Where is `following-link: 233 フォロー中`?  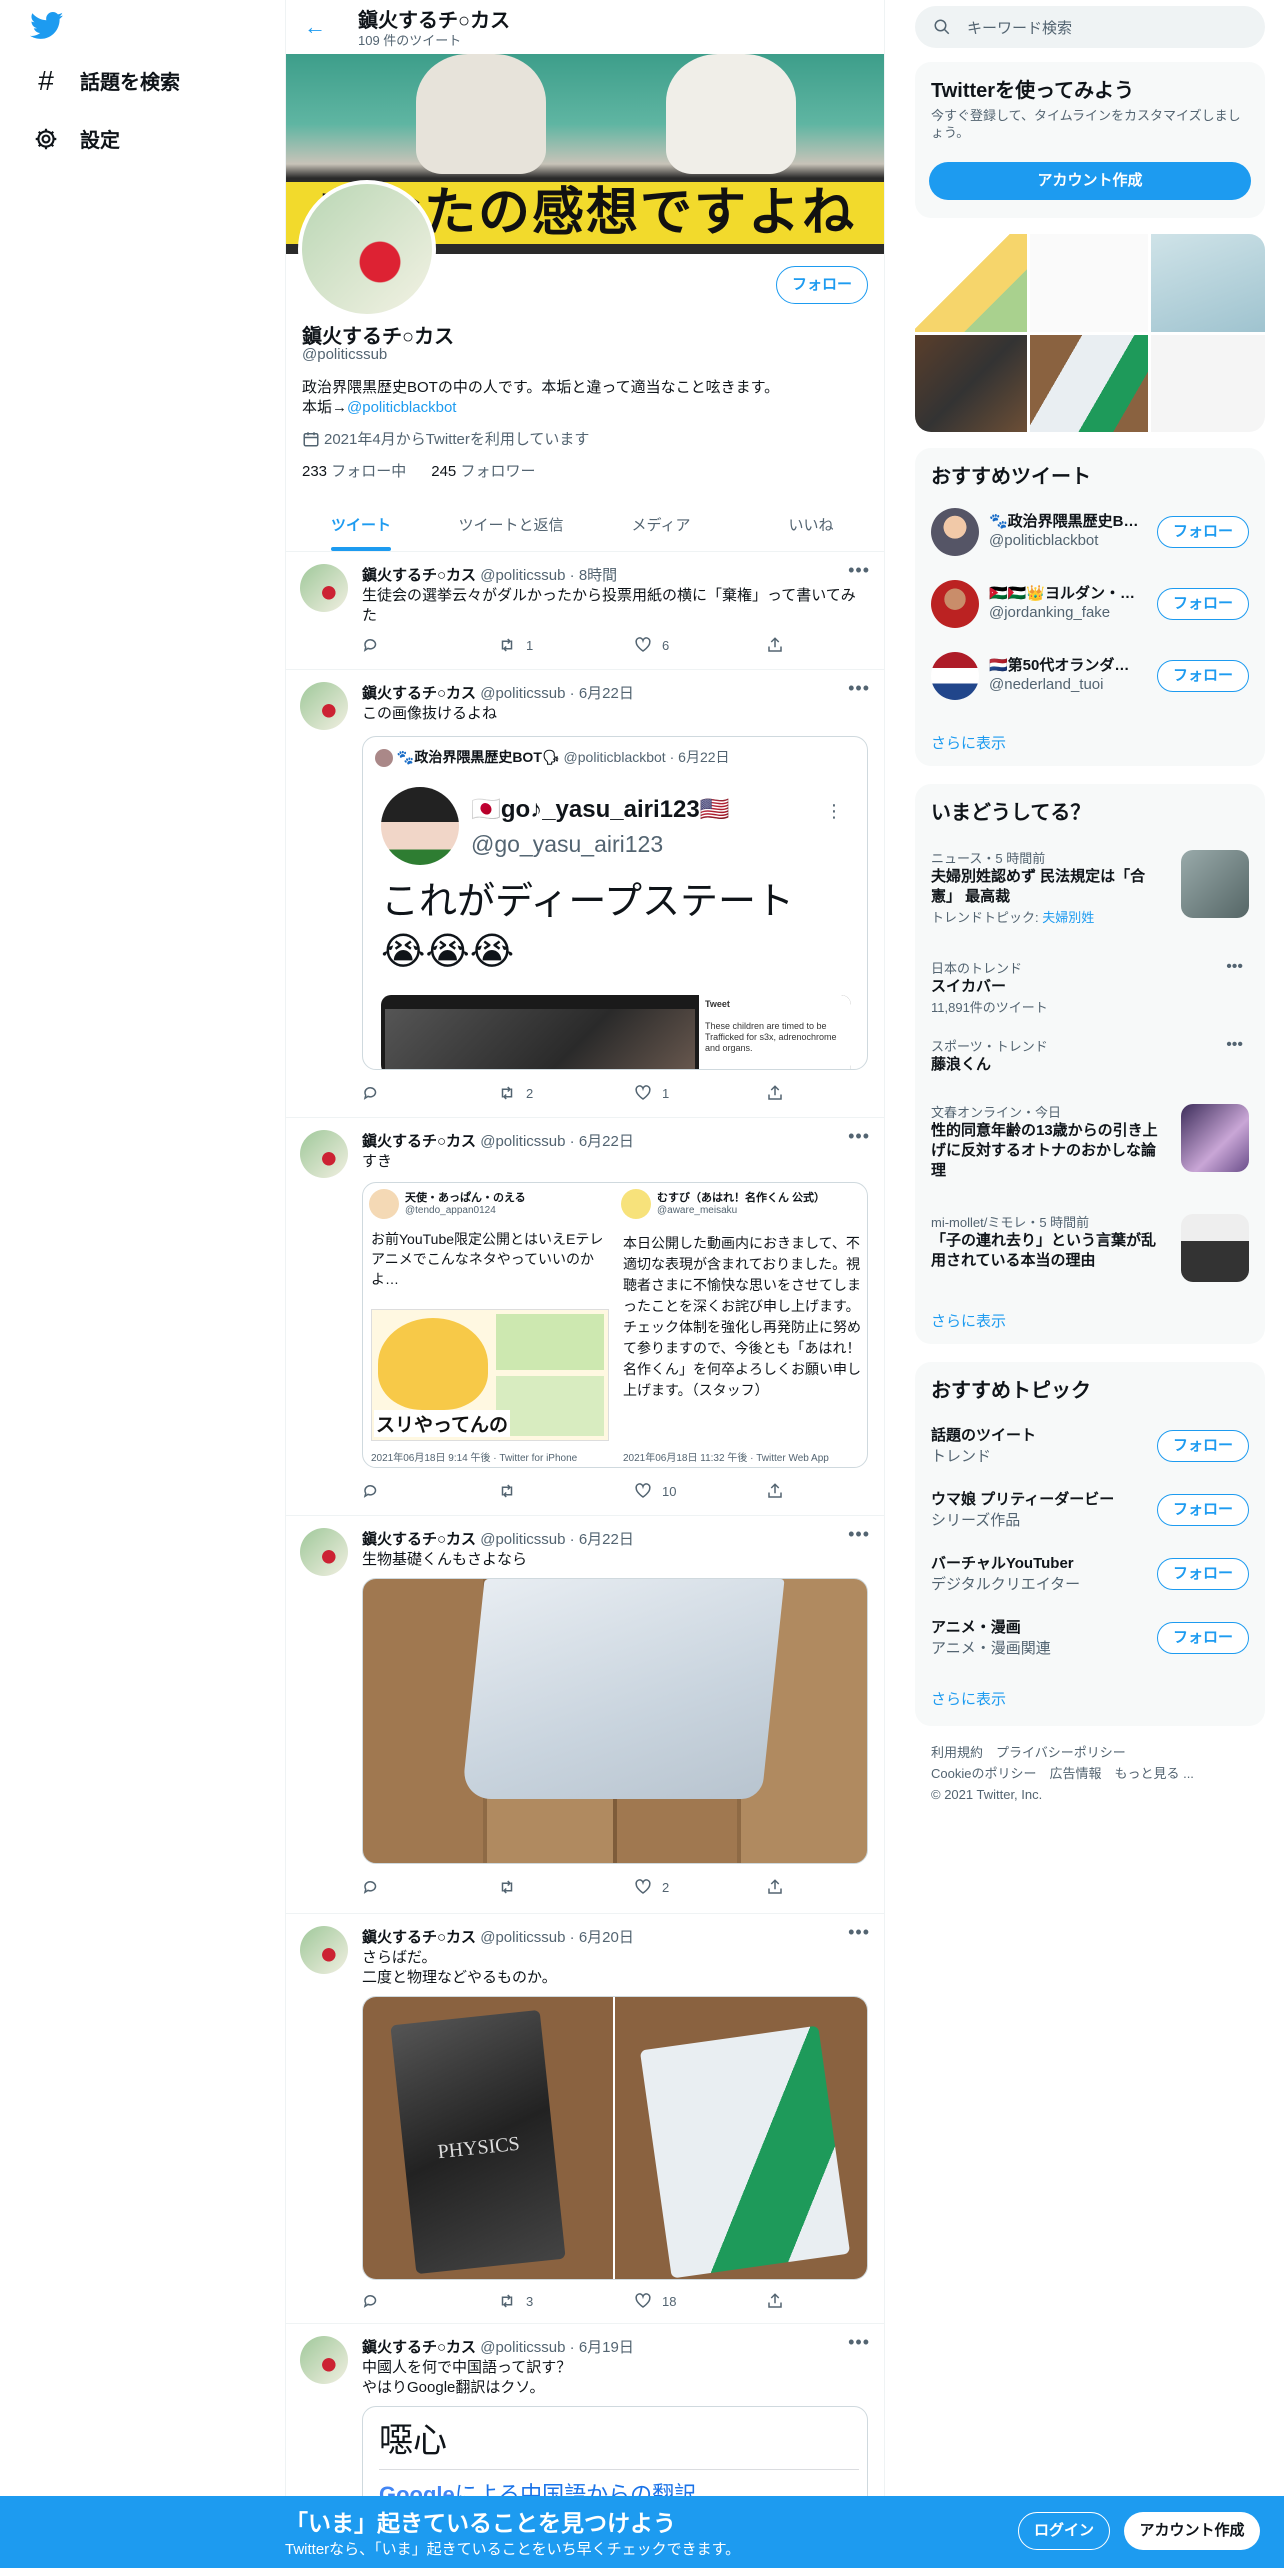
following-link: 233 フォロー中 is located at coordinates (354, 471).